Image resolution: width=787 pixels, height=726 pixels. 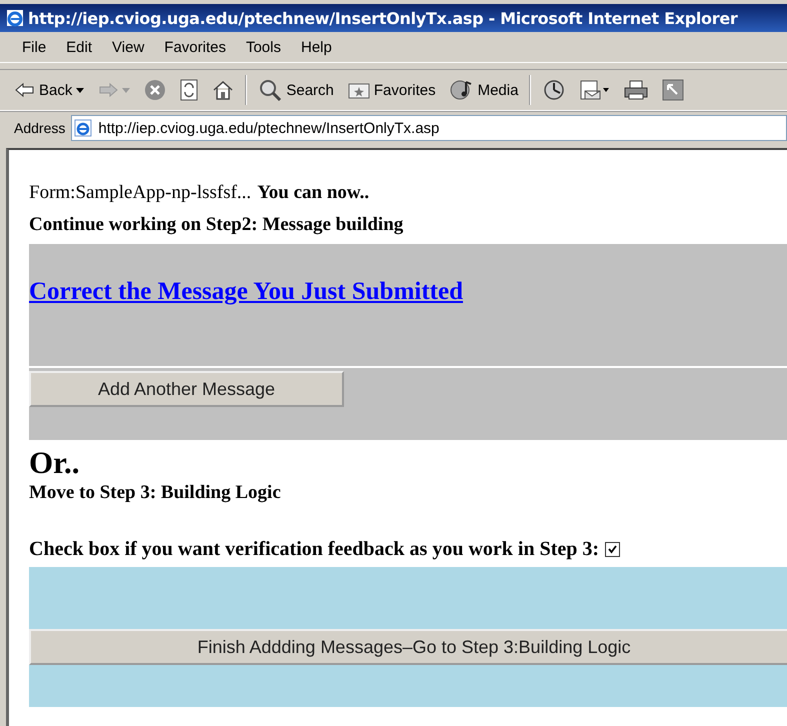 I want to click on favorites-button: Favorites, so click(x=391, y=90).